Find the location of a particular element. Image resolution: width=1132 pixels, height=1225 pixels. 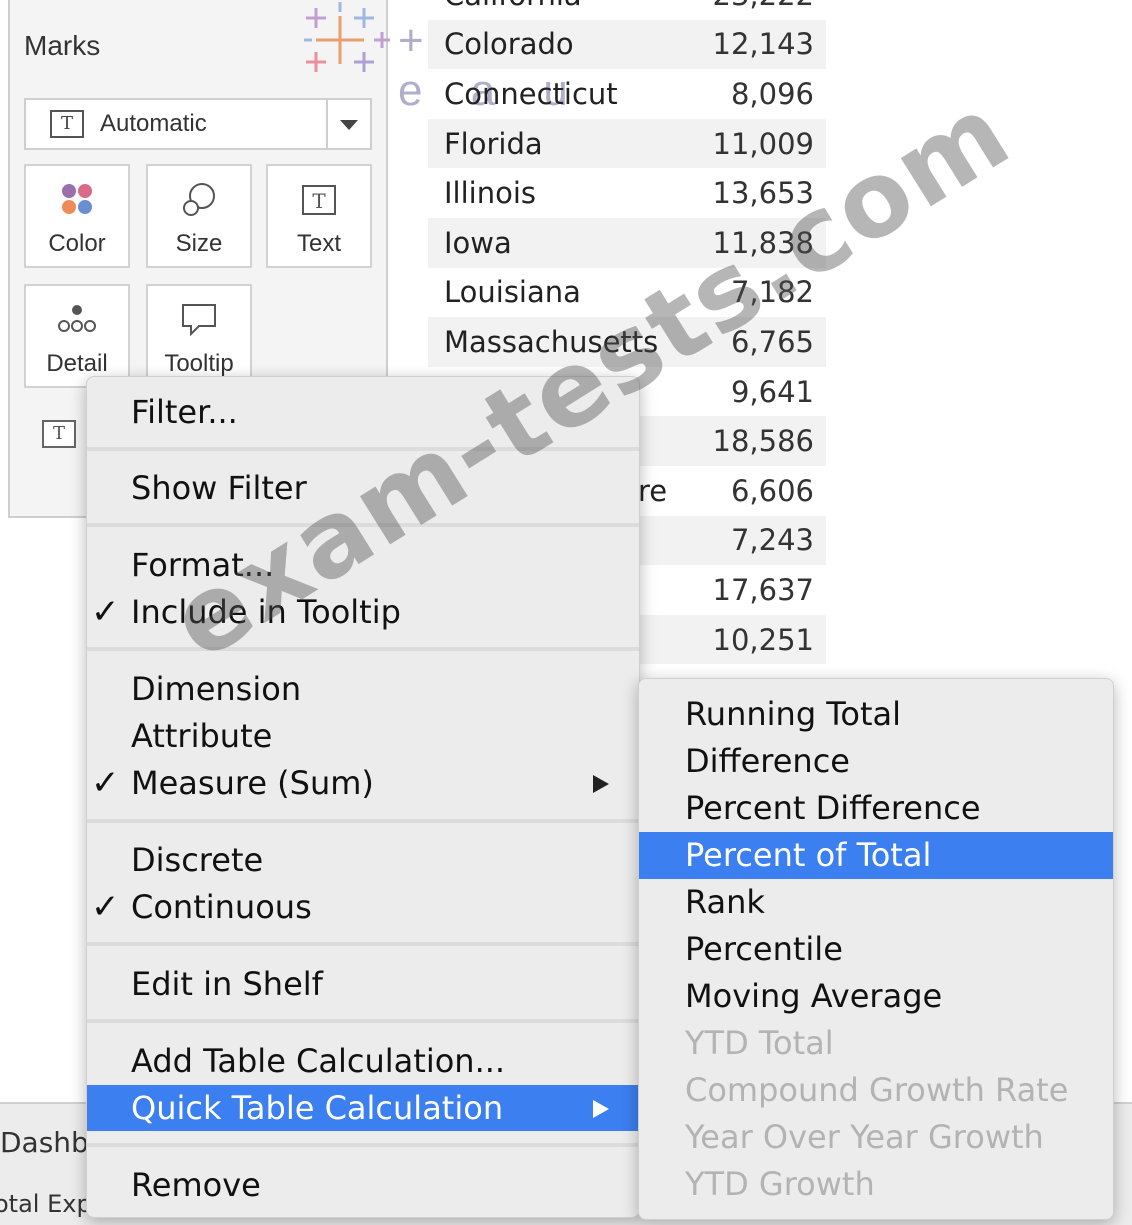

value-cell: 9,641 is located at coordinates (772, 391).